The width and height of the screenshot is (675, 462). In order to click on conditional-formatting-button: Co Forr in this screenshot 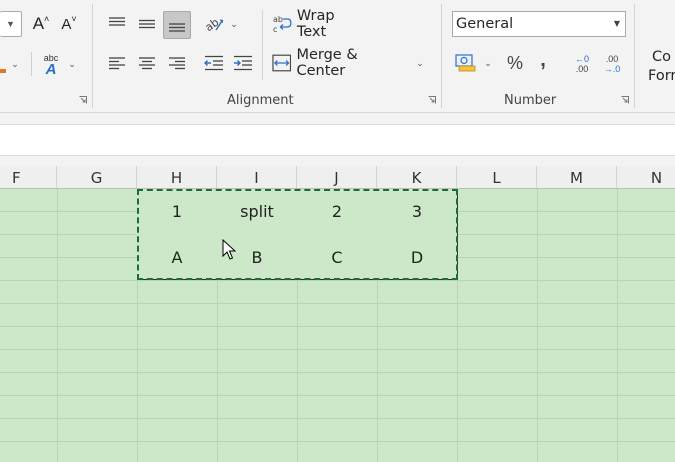, I will do `click(660, 68)`.